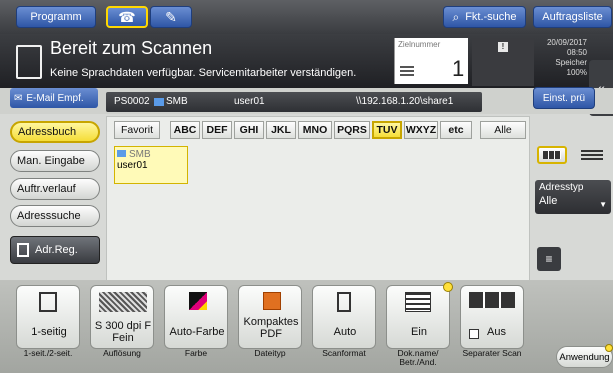 Image resolution: width=613 pixels, height=373 pixels. I want to click on address-type-selector: Adresstyp Alle ▼, so click(573, 197).